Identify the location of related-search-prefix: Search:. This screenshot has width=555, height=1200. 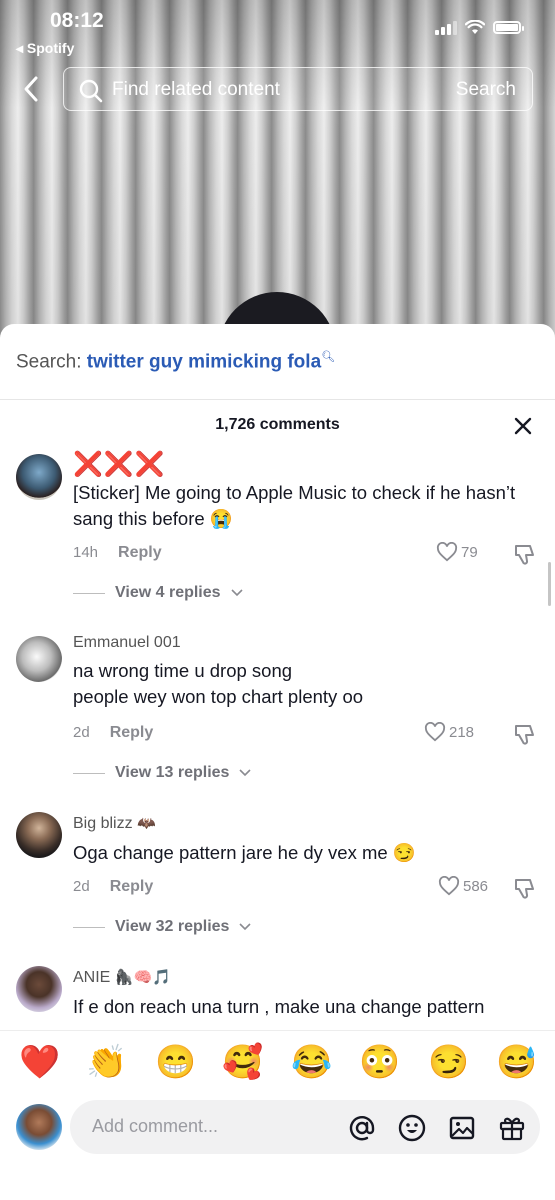
(51, 362).